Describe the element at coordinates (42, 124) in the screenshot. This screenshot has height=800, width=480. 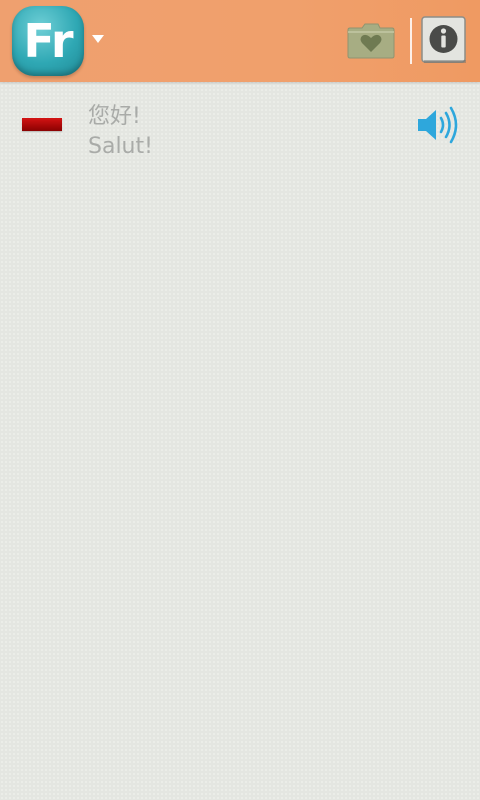
I see `flag-icon` at that location.